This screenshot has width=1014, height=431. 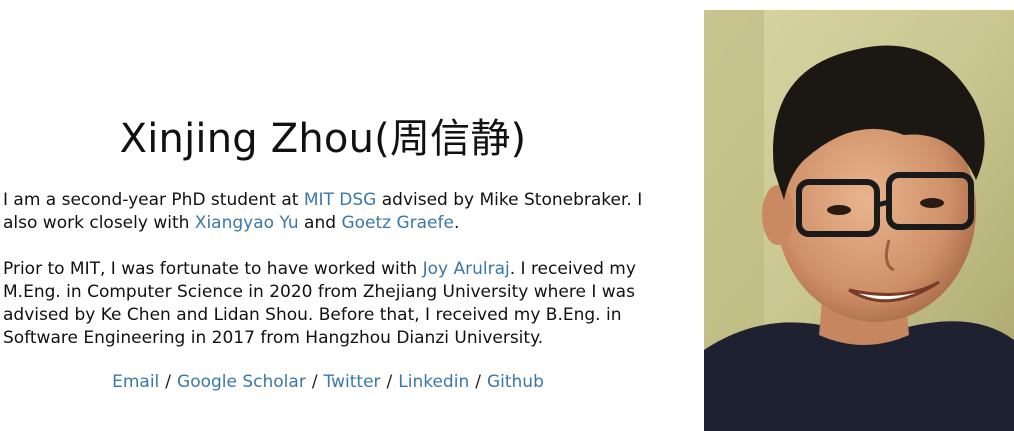 What do you see at coordinates (456, 223) in the screenshot?
I see `intro-text-4: .` at bounding box center [456, 223].